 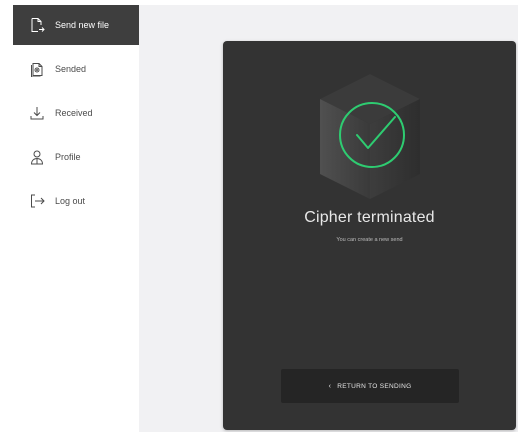 I want to click on nav-sended: Sended, so click(x=76, y=69).